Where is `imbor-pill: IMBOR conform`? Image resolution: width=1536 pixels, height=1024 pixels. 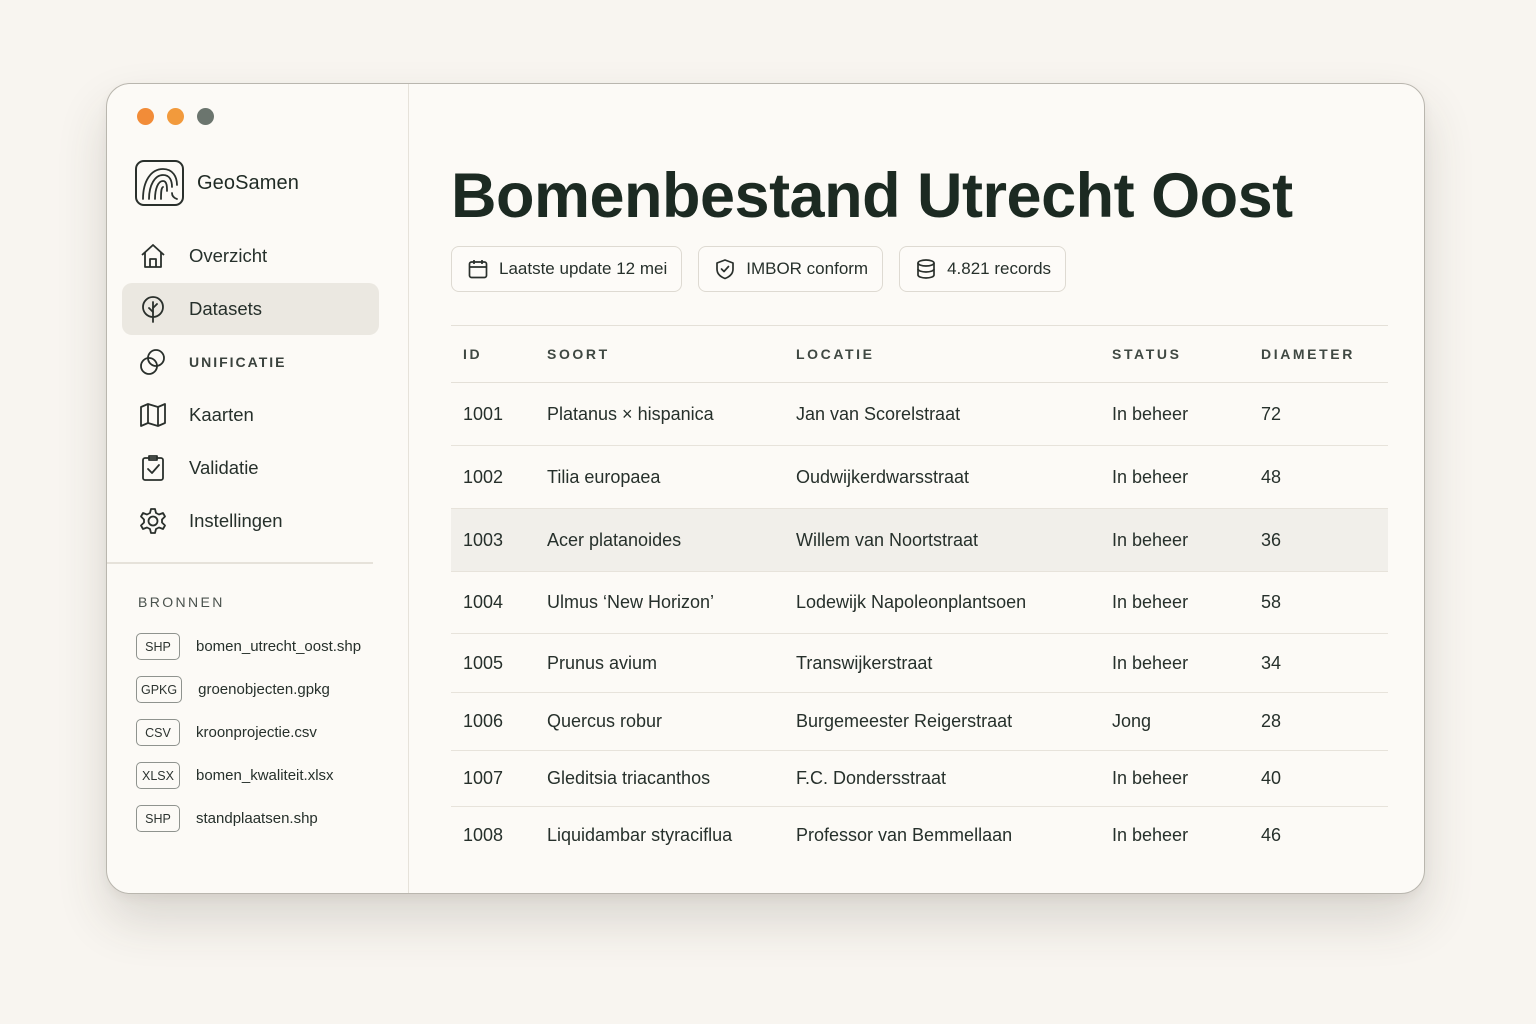 imbor-pill: IMBOR conform is located at coordinates (791, 269).